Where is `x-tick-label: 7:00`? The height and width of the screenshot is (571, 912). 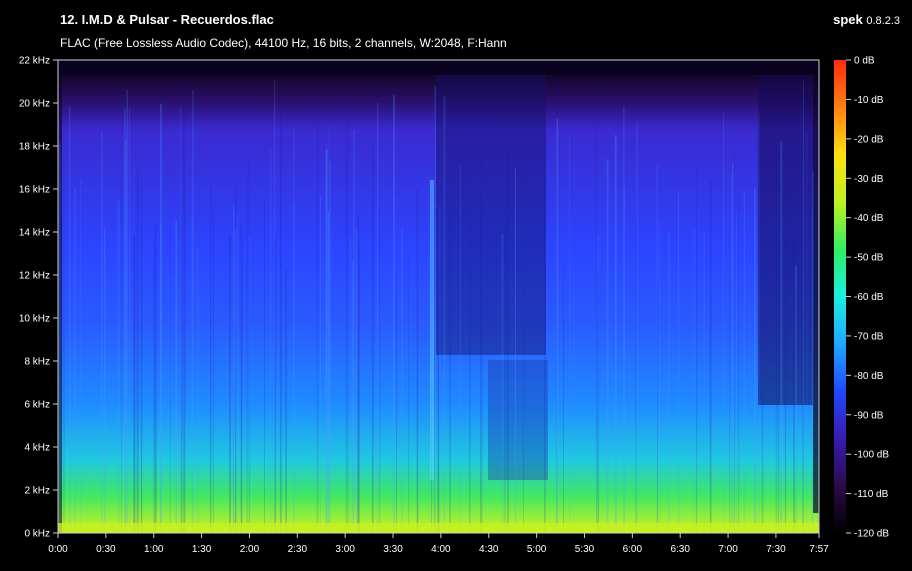 x-tick-label: 7:00 is located at coordinates (728, 549).